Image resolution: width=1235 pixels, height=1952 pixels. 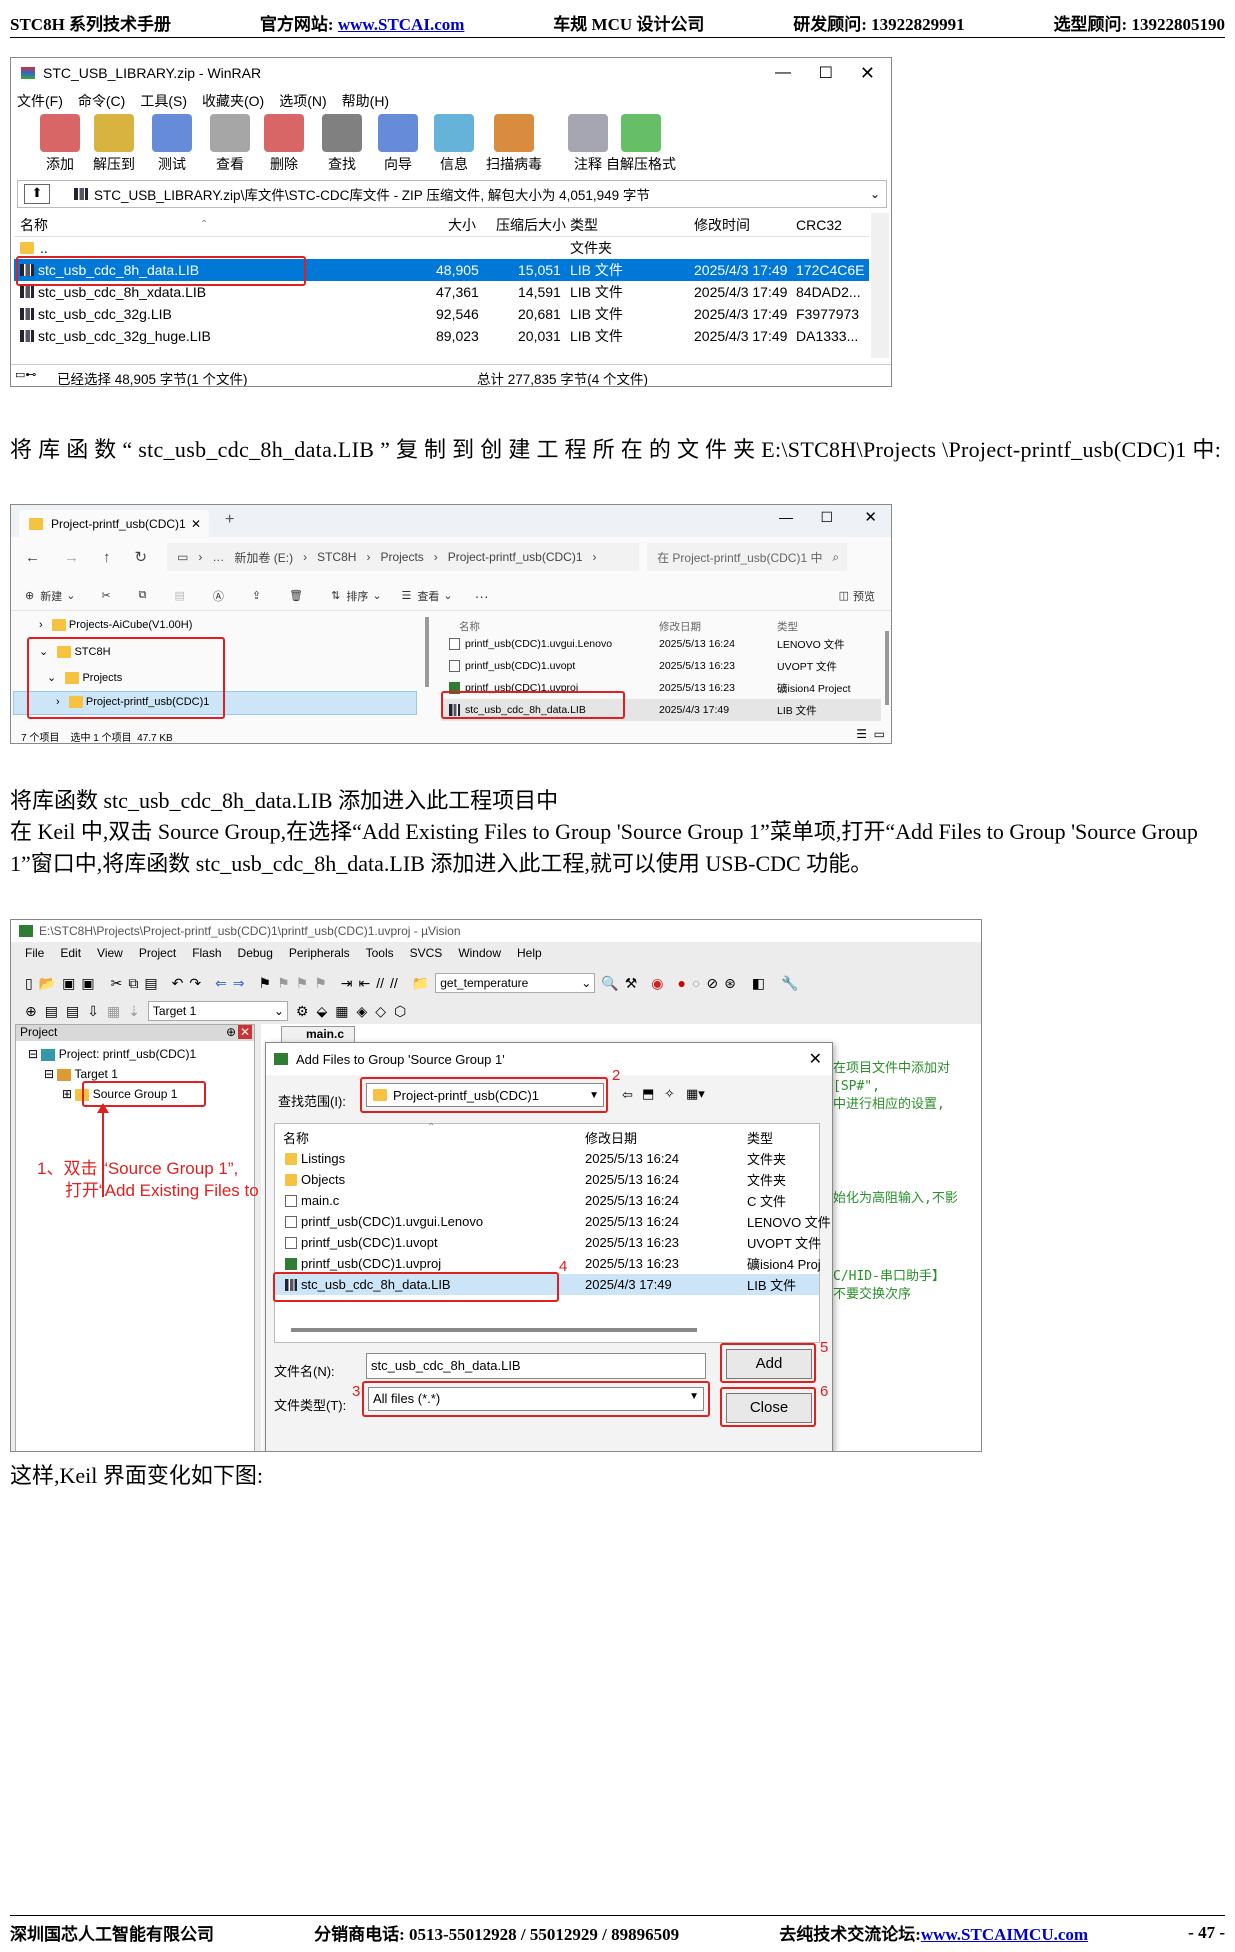 I want to click on open-icon: 📂, so click(x=47, y=983).